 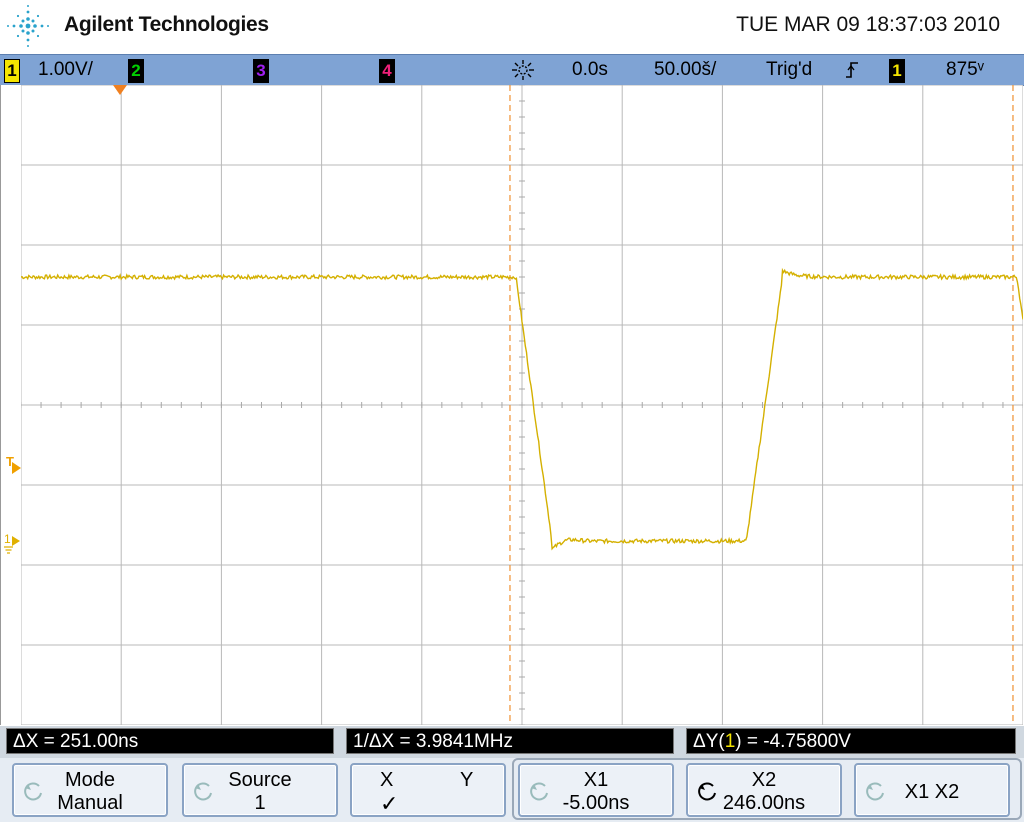 I want to click on x1-softkey: X1 -5.00ns, so click(x=596, y=790).